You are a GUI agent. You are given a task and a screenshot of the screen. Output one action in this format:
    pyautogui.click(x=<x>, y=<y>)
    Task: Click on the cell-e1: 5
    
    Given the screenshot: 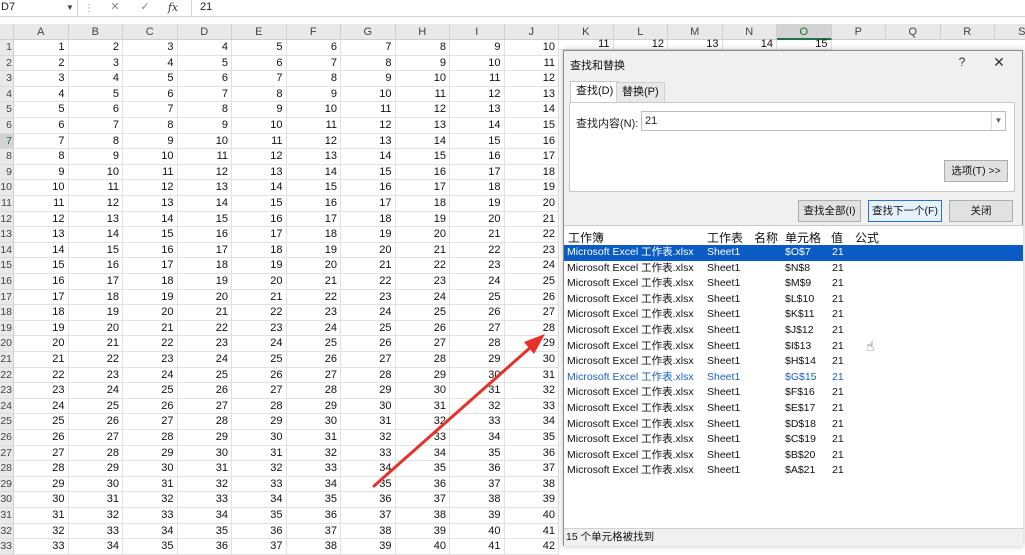 What is the action you would take?
    pyautogui.click(x=259, y=48)
    